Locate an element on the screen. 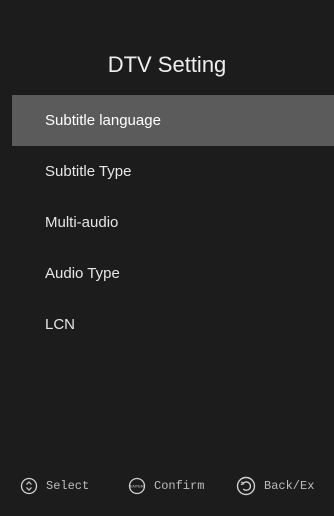 The image size is (334, 516). menu-item-subtitle-language: Subtitle language is located at coordinates (173, 120).